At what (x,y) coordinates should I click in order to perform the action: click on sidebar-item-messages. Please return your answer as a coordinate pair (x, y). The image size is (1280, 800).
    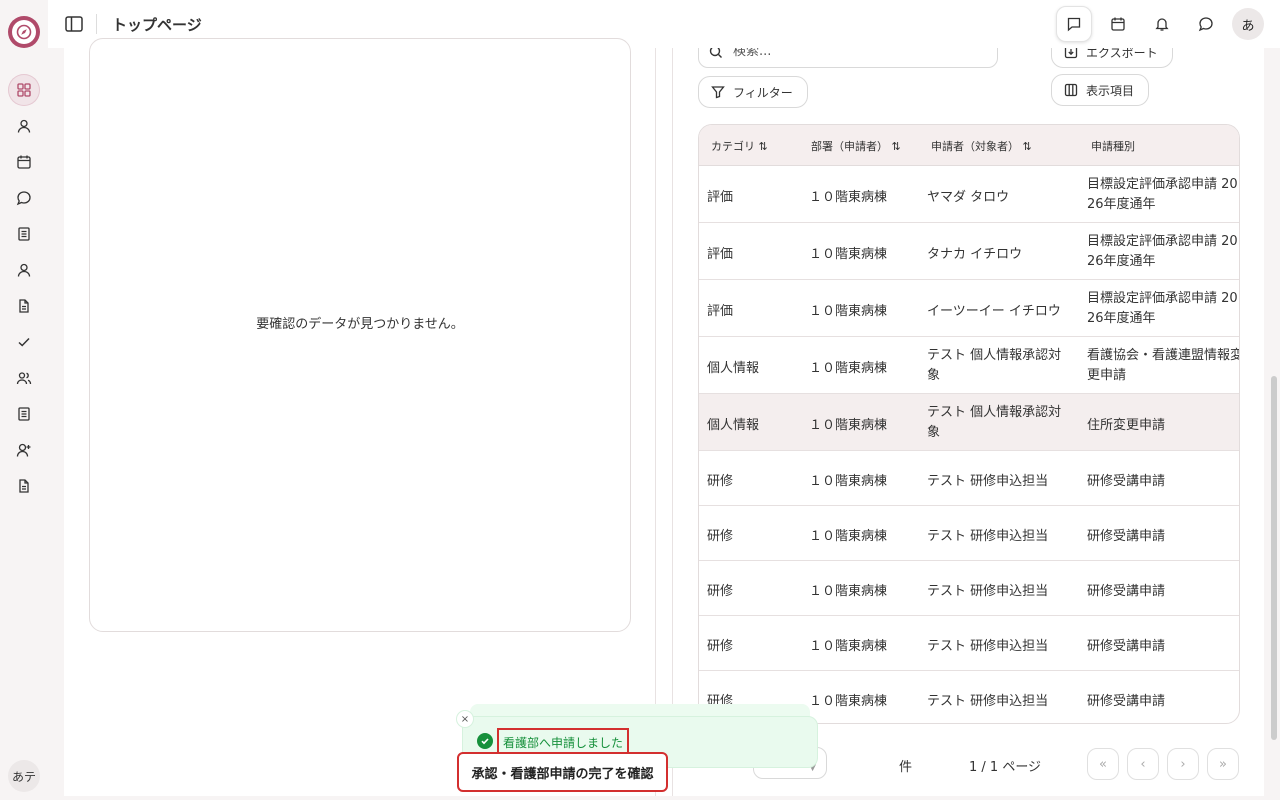
    Looking at the image, I should click on (24, 198).